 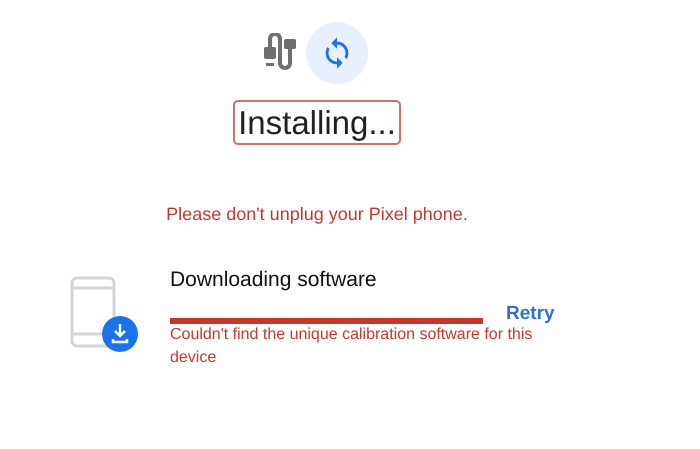 I want to click on step-title: Downloading software, so click(x=274, y=280).